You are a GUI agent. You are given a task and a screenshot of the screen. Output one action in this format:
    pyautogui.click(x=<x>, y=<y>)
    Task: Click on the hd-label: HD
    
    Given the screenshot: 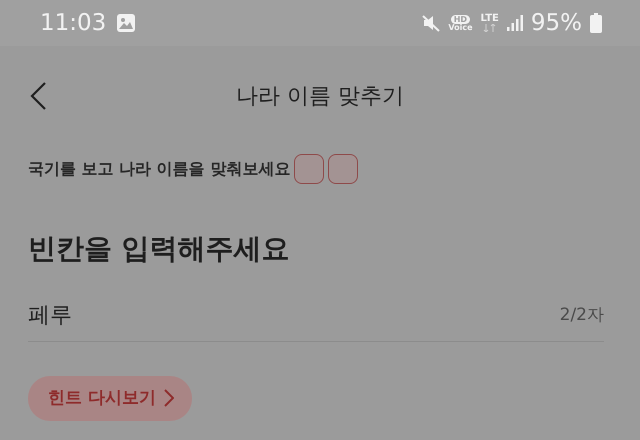 What is the action you would take?
    pyautogui.click(x=460, y=19)
    